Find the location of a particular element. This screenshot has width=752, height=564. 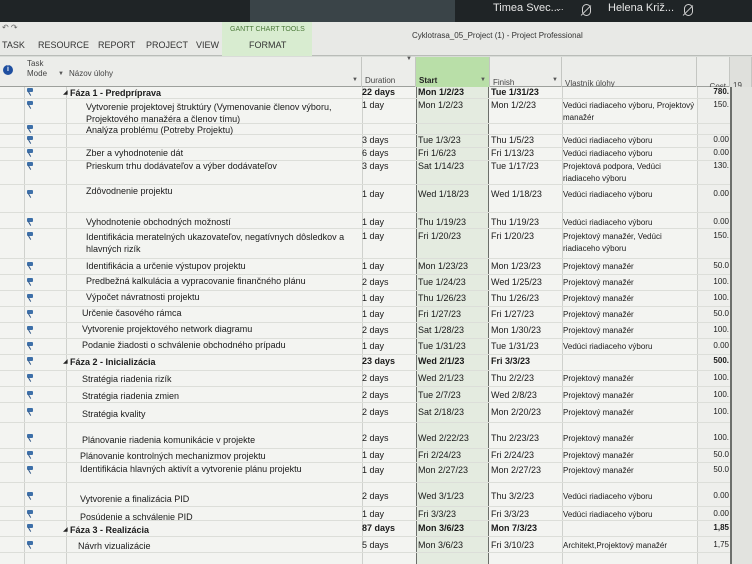

tab-task: TASK is located at coordinates (13, 45).